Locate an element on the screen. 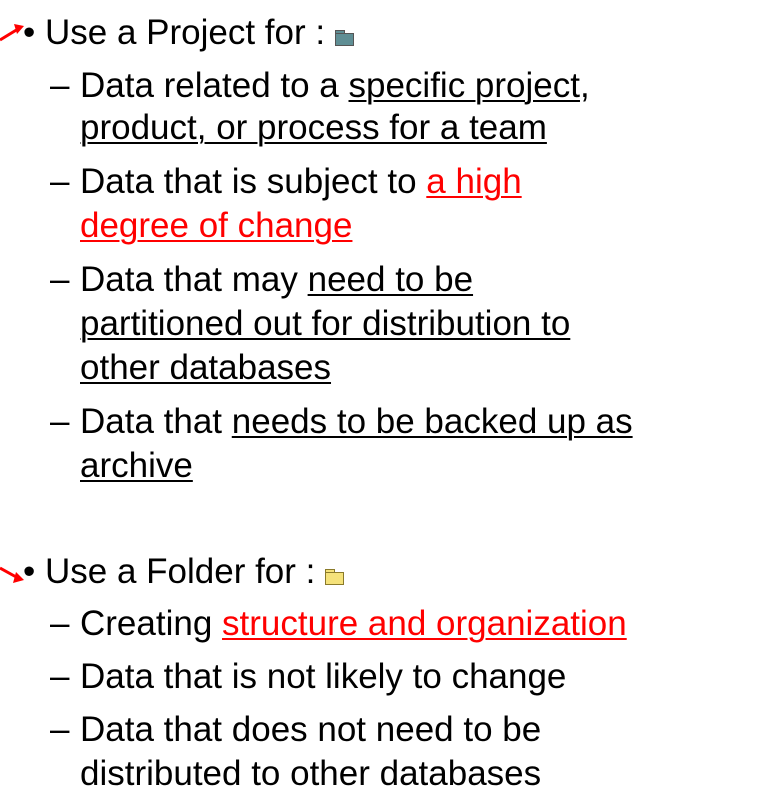  product-process-link: product, or process for a team is located at coordinates (313, 127).